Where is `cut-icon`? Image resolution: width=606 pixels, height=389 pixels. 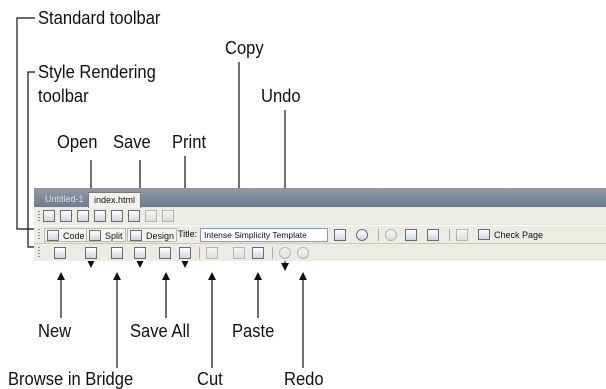 cut-icon is located at coordinates (212, 253).